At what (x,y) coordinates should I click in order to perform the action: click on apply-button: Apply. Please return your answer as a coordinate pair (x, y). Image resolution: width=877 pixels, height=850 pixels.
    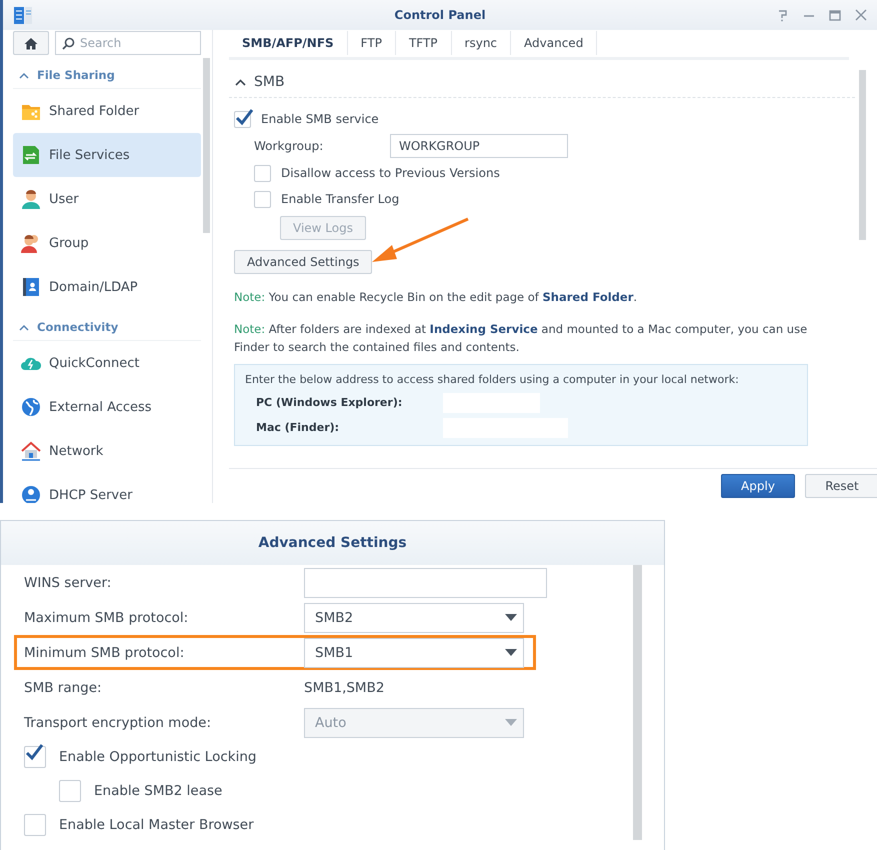
    Looking at the image, I should click on (758, 486).